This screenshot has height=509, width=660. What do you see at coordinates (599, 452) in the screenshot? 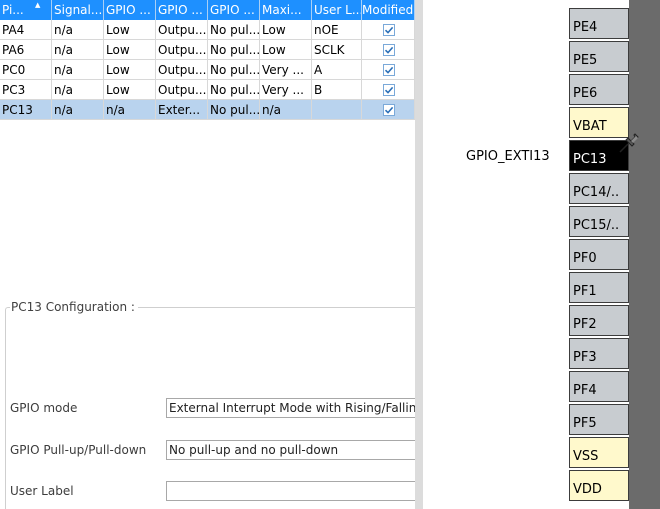
I see `pin-vss: VSS` at bounding box center [599, 452].